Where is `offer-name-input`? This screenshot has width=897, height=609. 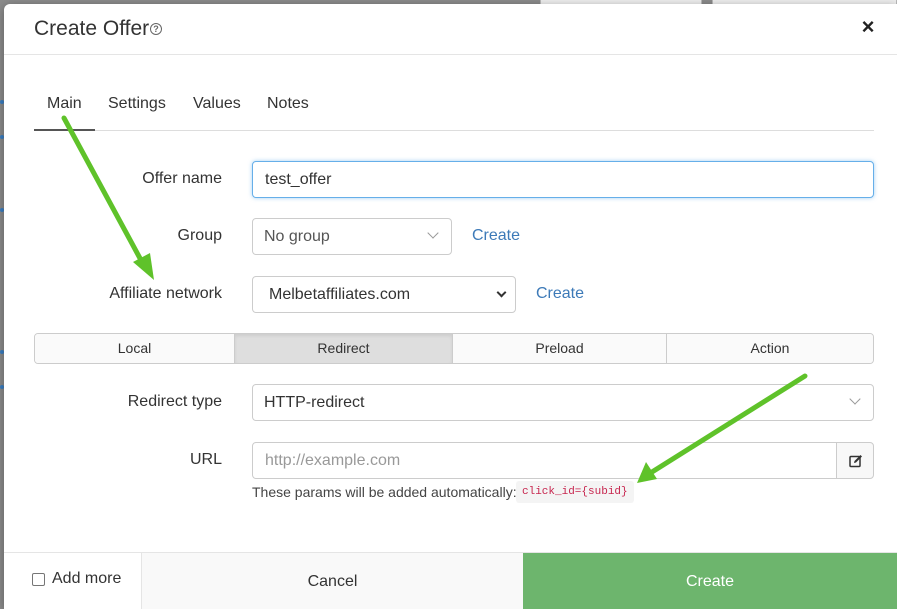
offer-name-input is located at coordinates (563, 179).